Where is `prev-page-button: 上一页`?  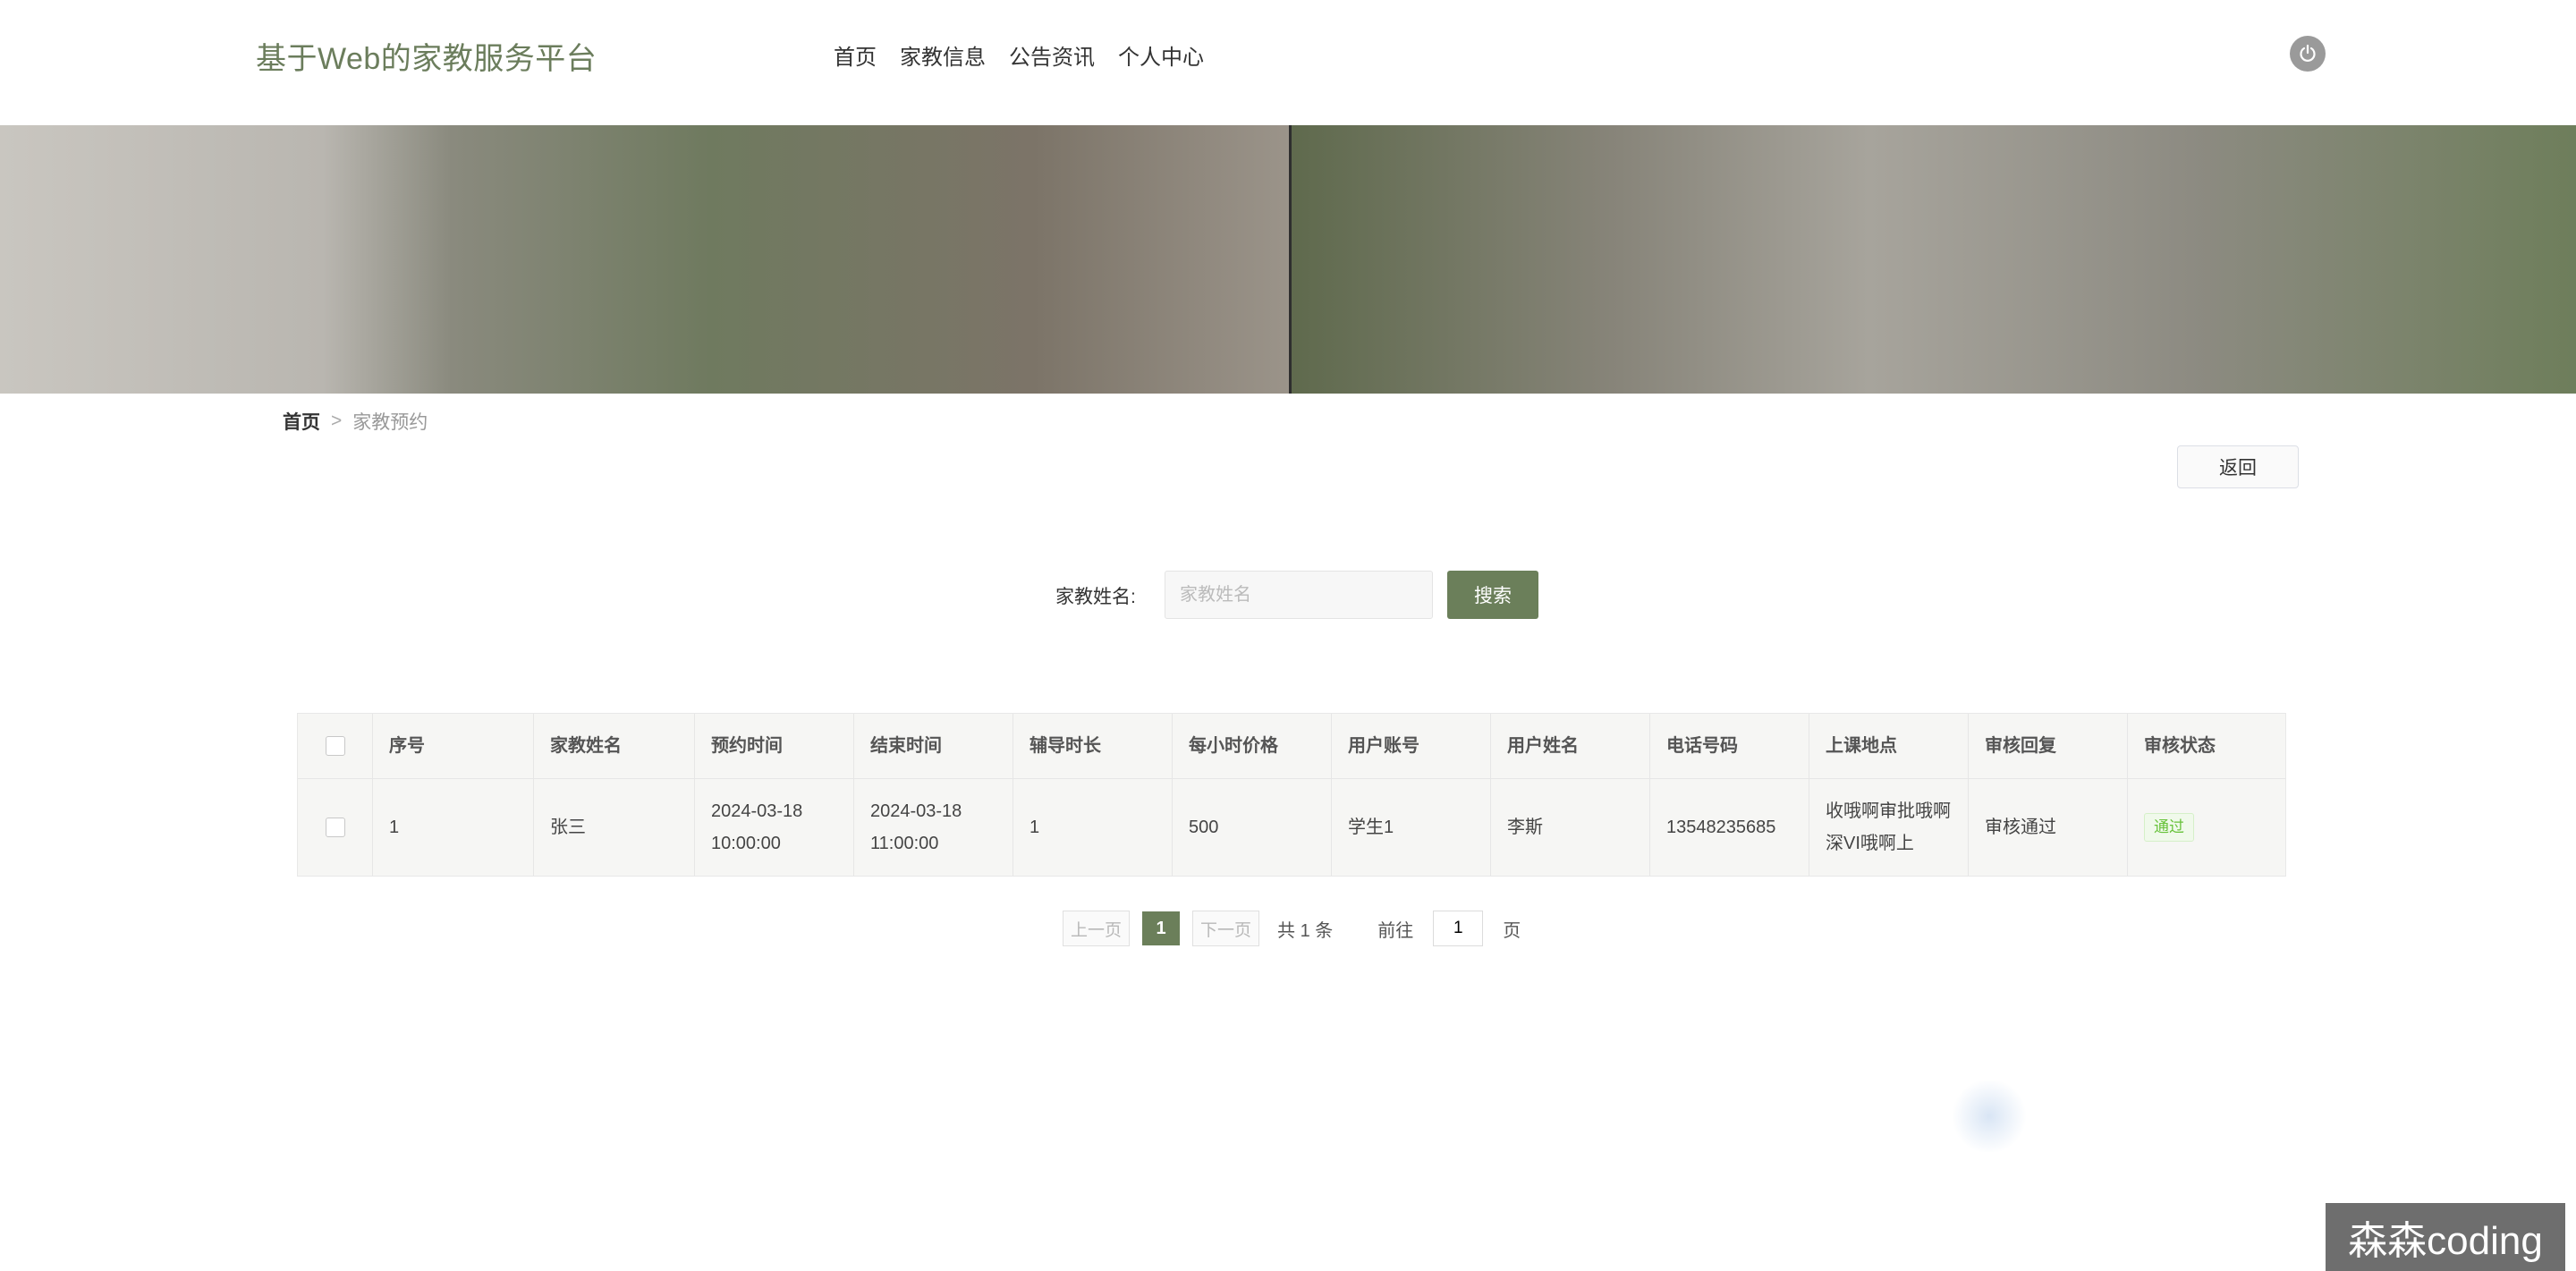
prev-page-button: 上一页 is located at coordinates (1097, 928).